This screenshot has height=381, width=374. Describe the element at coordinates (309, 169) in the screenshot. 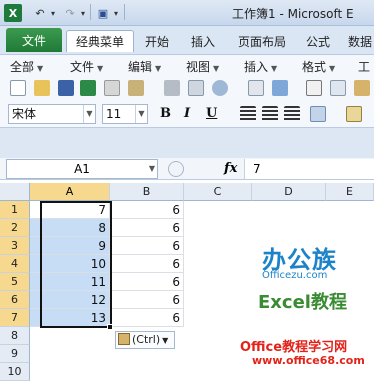

I see `formula-input: 7` at that location.